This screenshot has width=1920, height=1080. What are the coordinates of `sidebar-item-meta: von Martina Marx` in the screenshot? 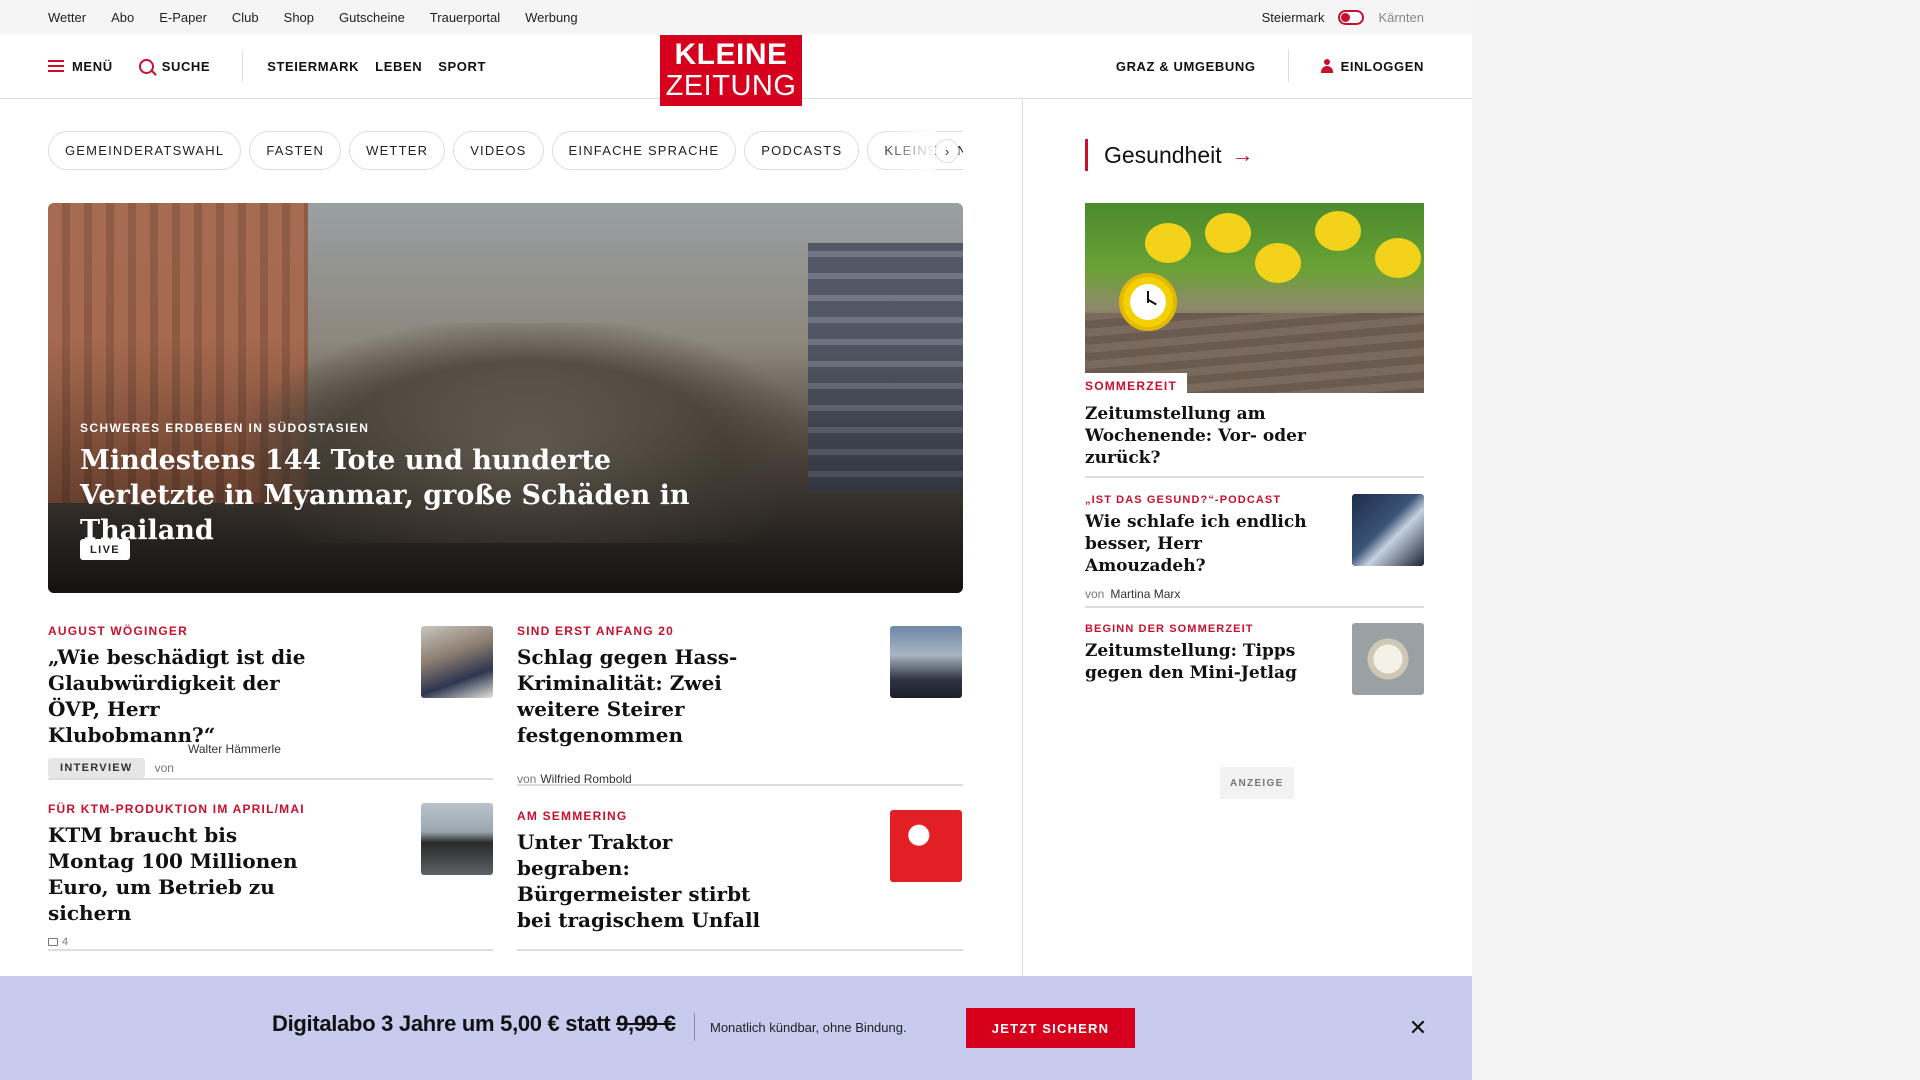 It's located at (1200, 594).